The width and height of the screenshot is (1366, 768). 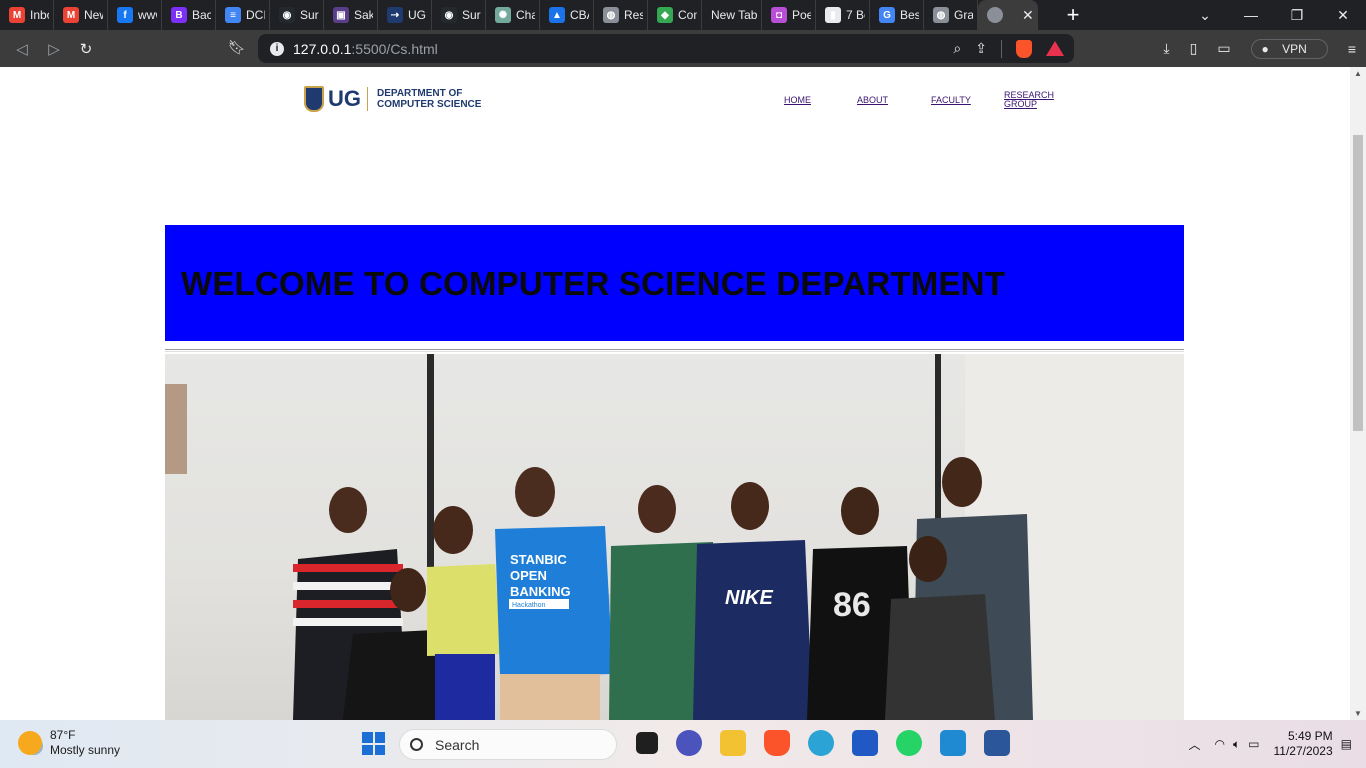 What do you see at coordinates (429, 104) in the screenshot?
I see `dept-line-2: COMPUTER SCIENCE` at bounding box center [429, 104].